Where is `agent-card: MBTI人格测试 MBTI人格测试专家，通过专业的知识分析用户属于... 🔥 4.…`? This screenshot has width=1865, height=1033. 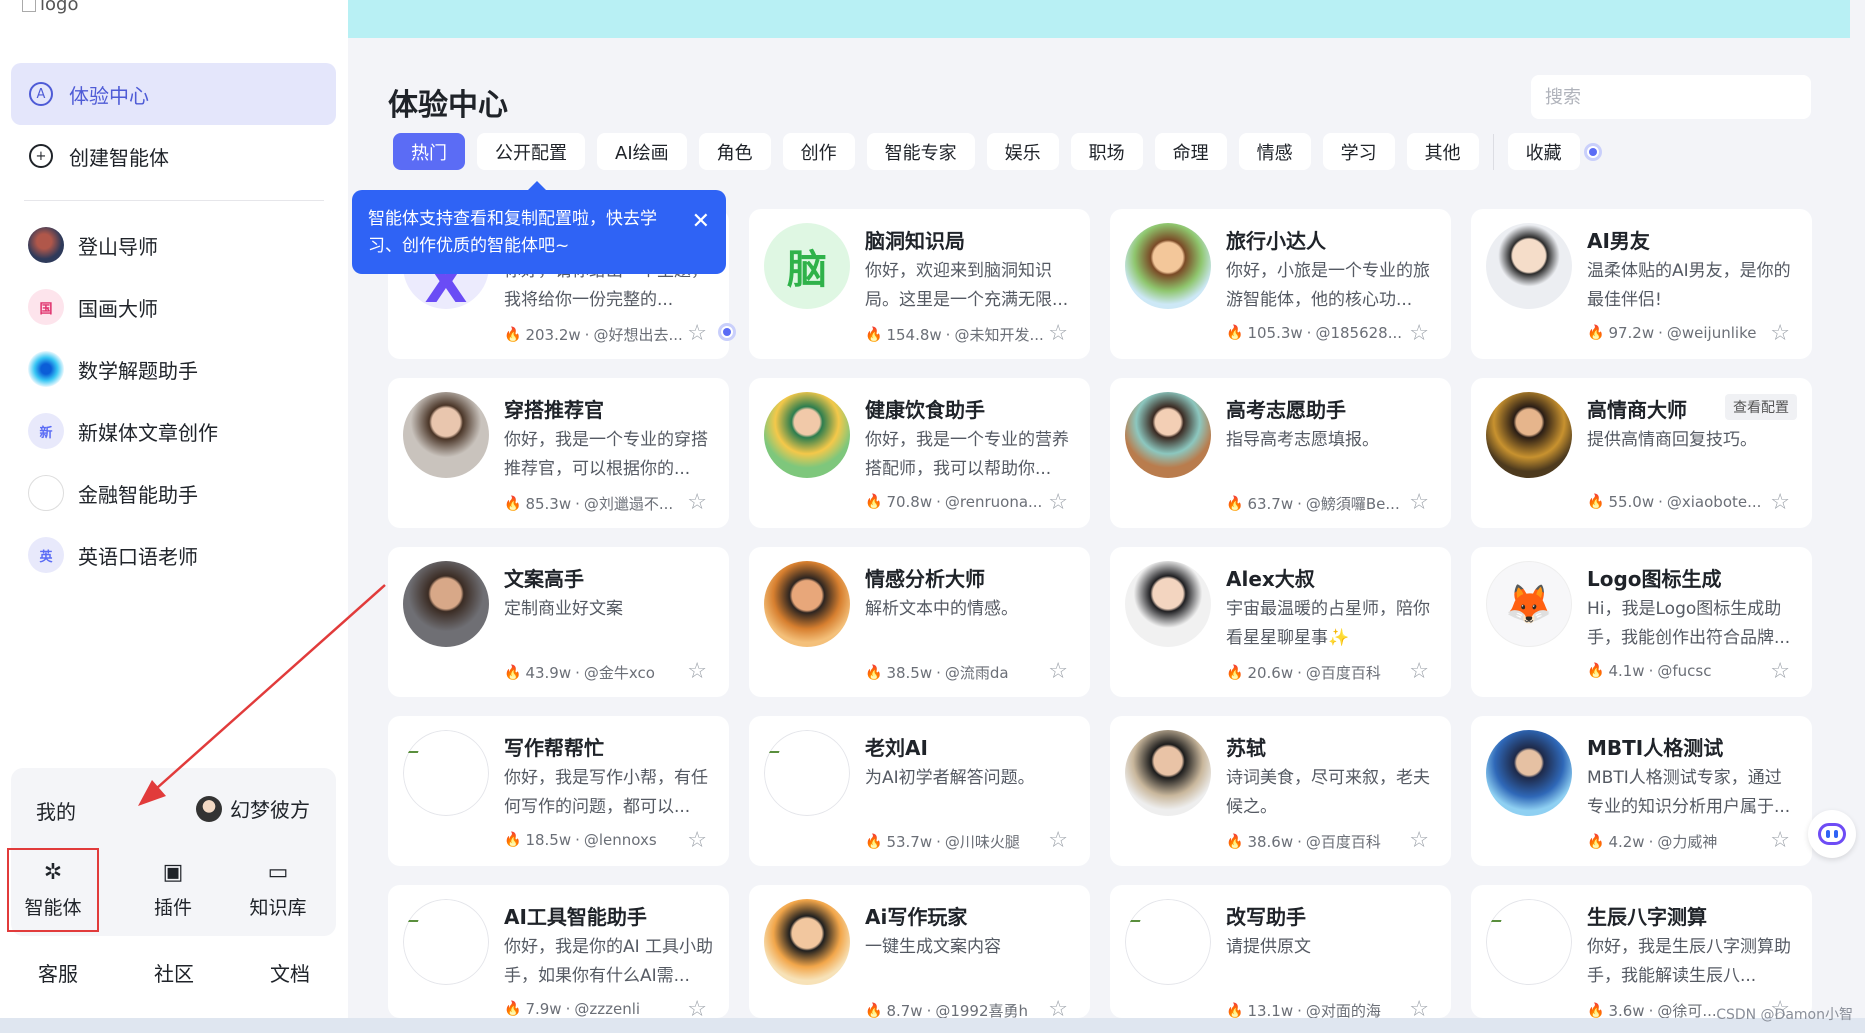
agent-card: MBTI人格测试 MBTI人格测试专家，通过专业的知识分析用户属于... 🔥 4.… is located at coordinates (1641, 791).